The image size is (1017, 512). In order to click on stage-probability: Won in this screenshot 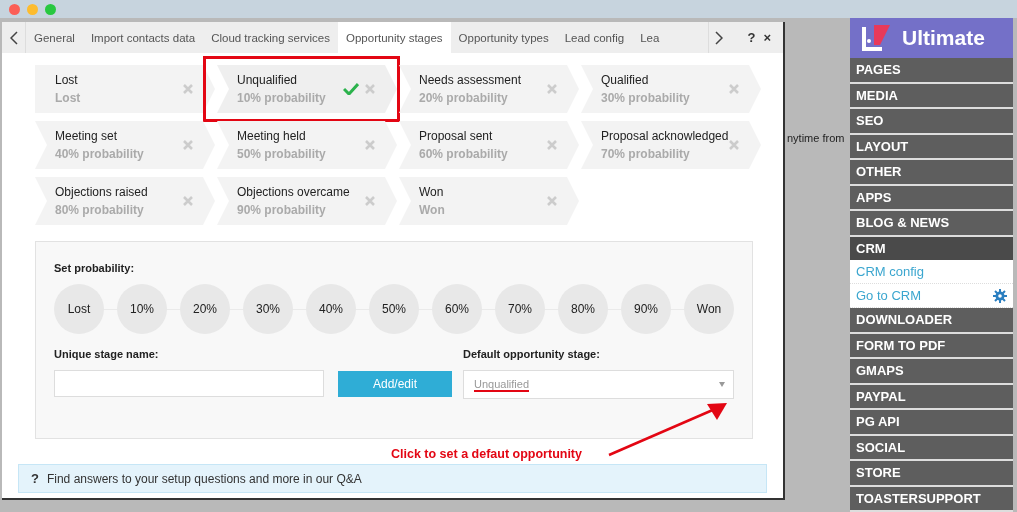, I will do `click(432, 210)`.